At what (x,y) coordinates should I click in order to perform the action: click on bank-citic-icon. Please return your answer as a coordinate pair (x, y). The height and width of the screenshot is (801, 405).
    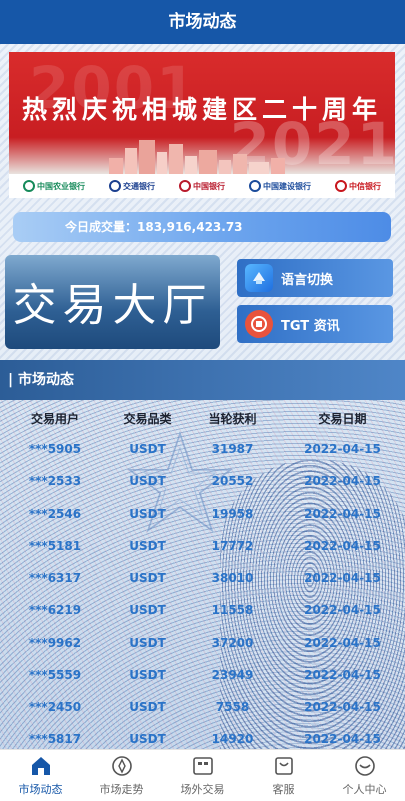
    Looking at the image, I should click on (341, 186).